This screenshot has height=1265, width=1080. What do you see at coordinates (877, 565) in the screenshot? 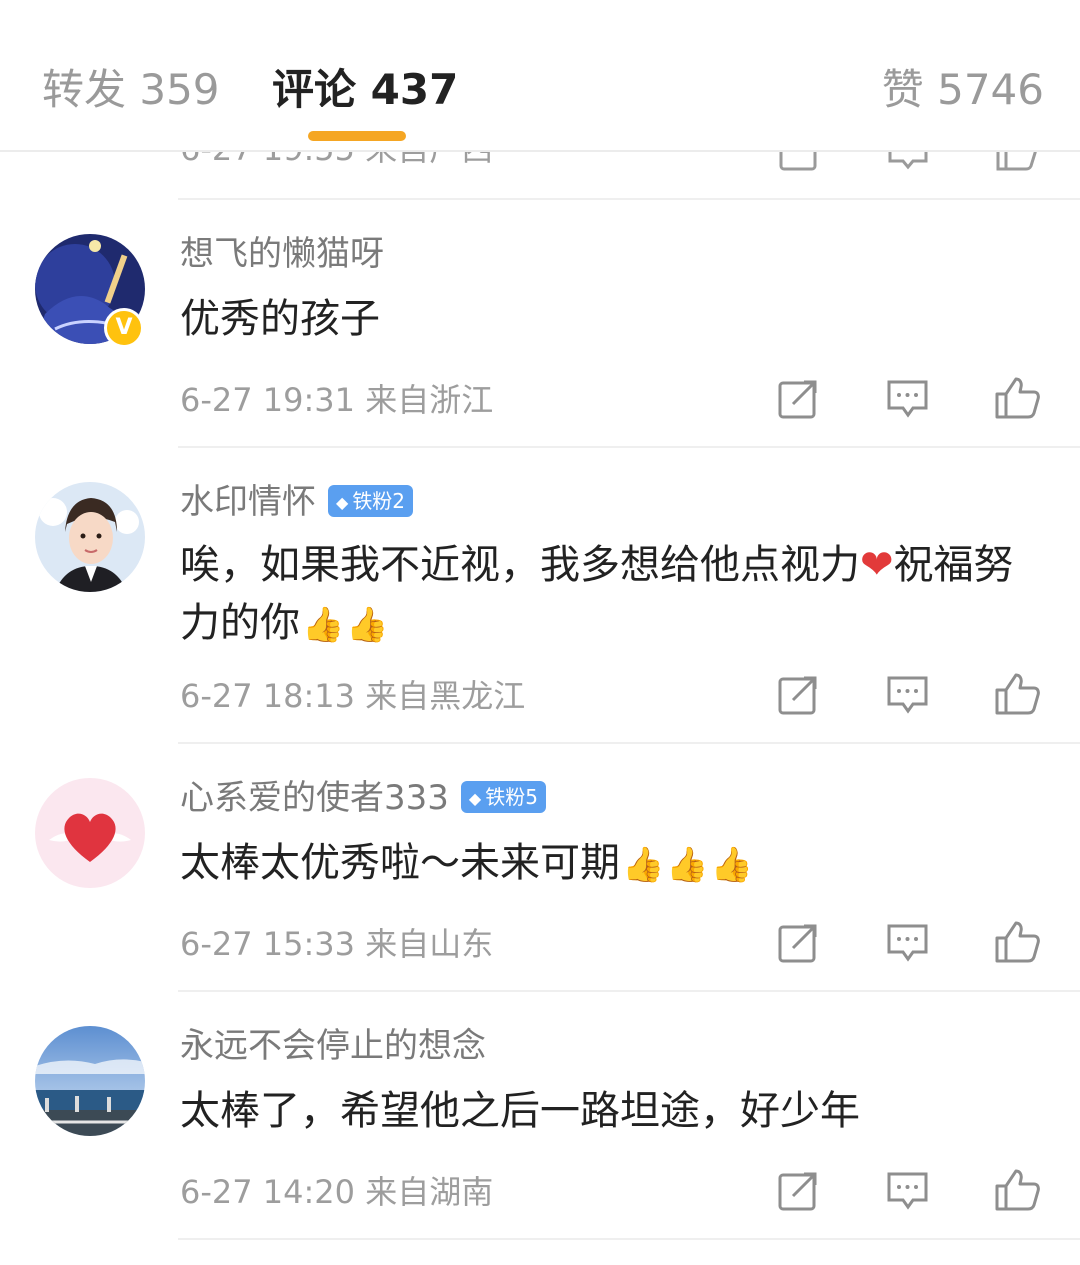
I see `heart-icon: ❤` at bounding box center [877, 565].